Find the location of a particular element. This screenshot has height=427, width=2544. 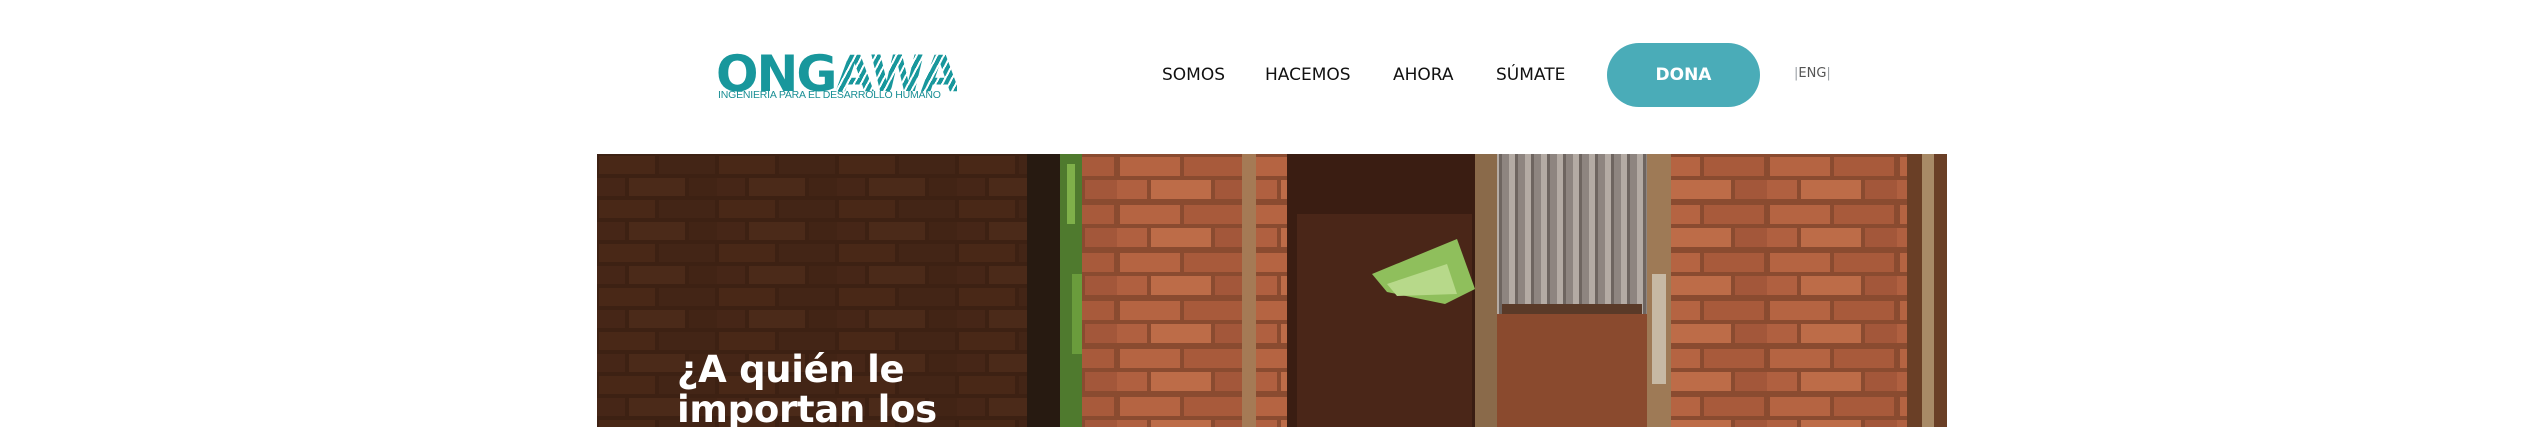

nav-item-hacemos: HACEMOS is located at coordinates (1308, 75).